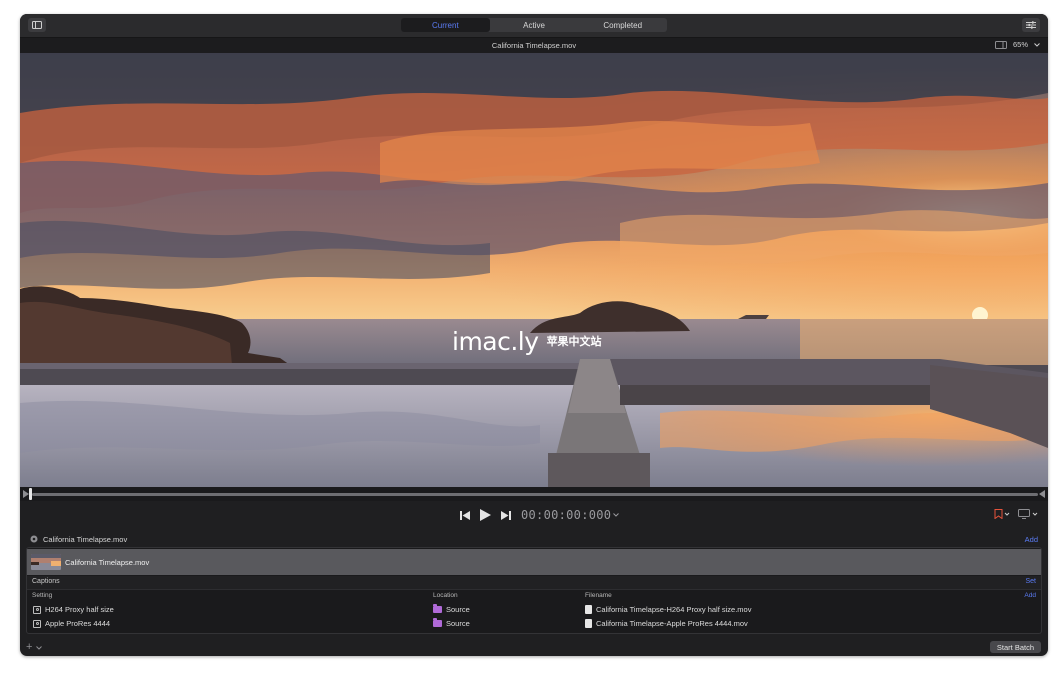 This screenshot has height=676, width=1058. What do you see at coordinates (622, 25) in the screenshot?
I see `tab-completed: Completed` at bounding box center [622, 25].